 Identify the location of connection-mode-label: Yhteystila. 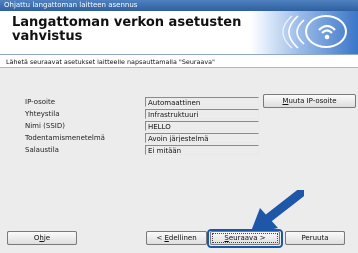
(42, 114).